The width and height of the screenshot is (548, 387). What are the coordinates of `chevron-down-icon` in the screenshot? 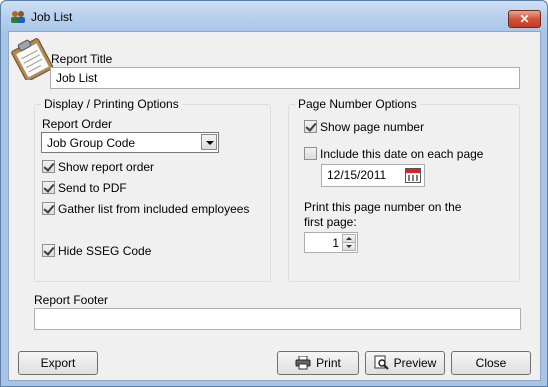 It's located at (209, 142).